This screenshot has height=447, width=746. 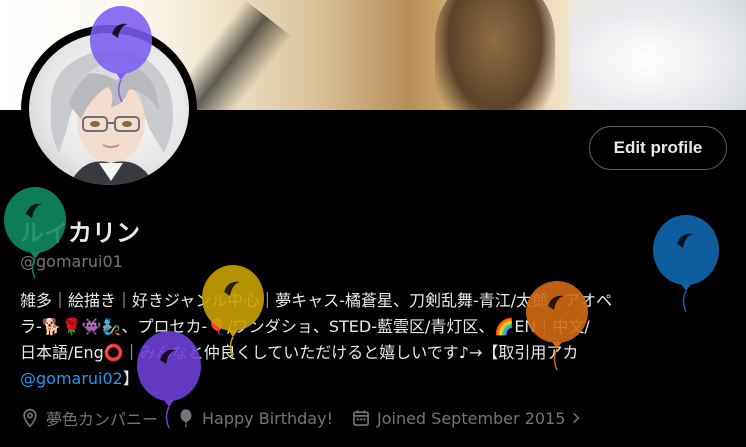 I want to click on yellow-balloon, so click(x=233, y=312).